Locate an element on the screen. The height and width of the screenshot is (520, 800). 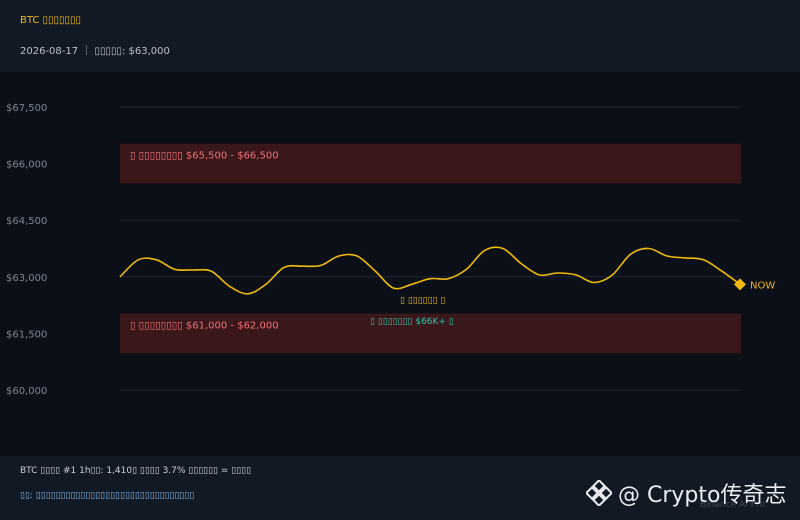
chart-subtitle: 2026-08-17 ｜ ▯▯▯▯▯: $63,000 is located at coordinates (95, 51).